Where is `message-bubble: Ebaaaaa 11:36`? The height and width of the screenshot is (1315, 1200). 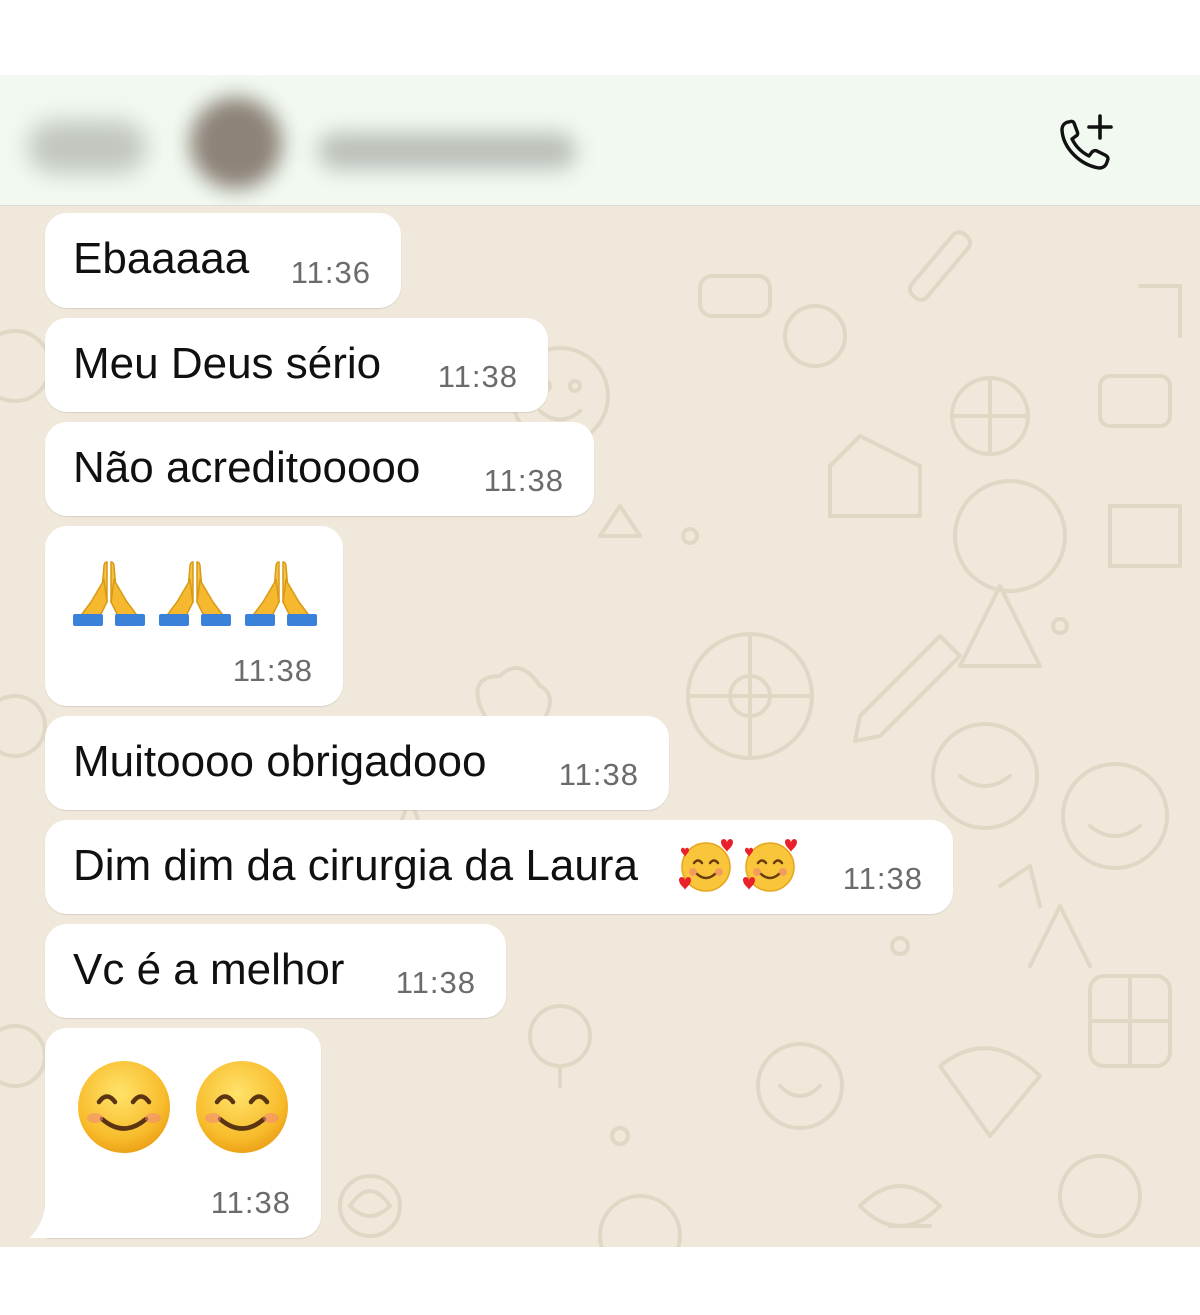
message-bubble: Ebaaaaa 11:36 is located at coordinates (223, 260).